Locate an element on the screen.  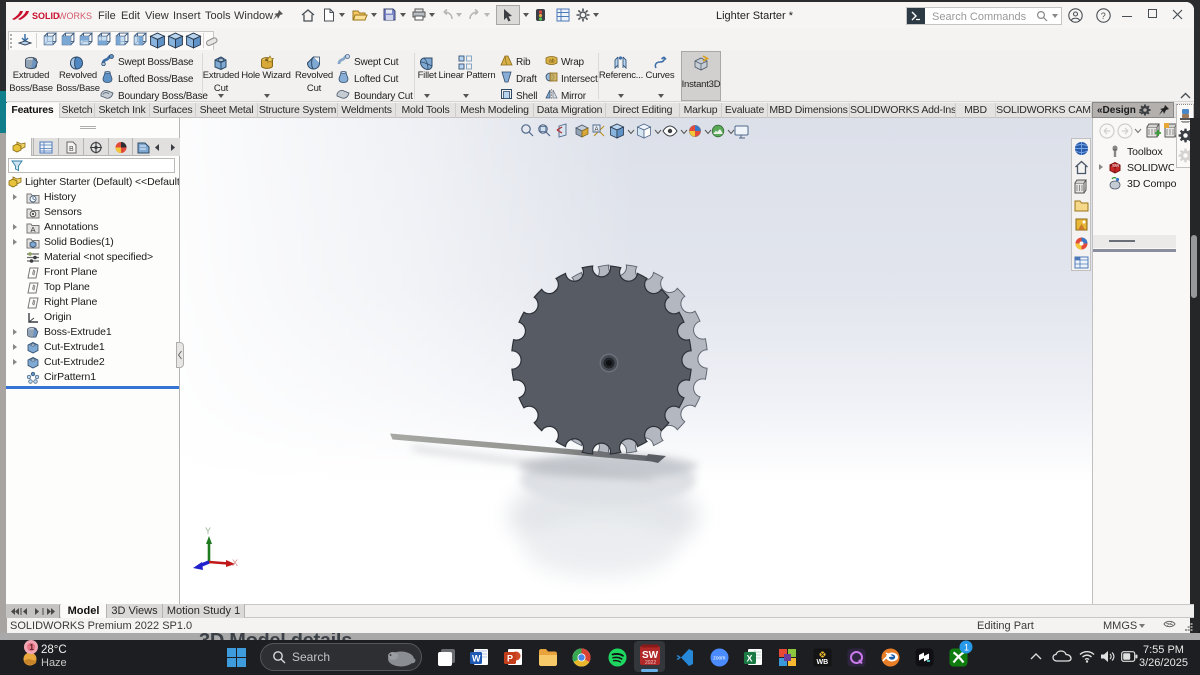
svg-text: zoom is located at coordinates (719, 659).